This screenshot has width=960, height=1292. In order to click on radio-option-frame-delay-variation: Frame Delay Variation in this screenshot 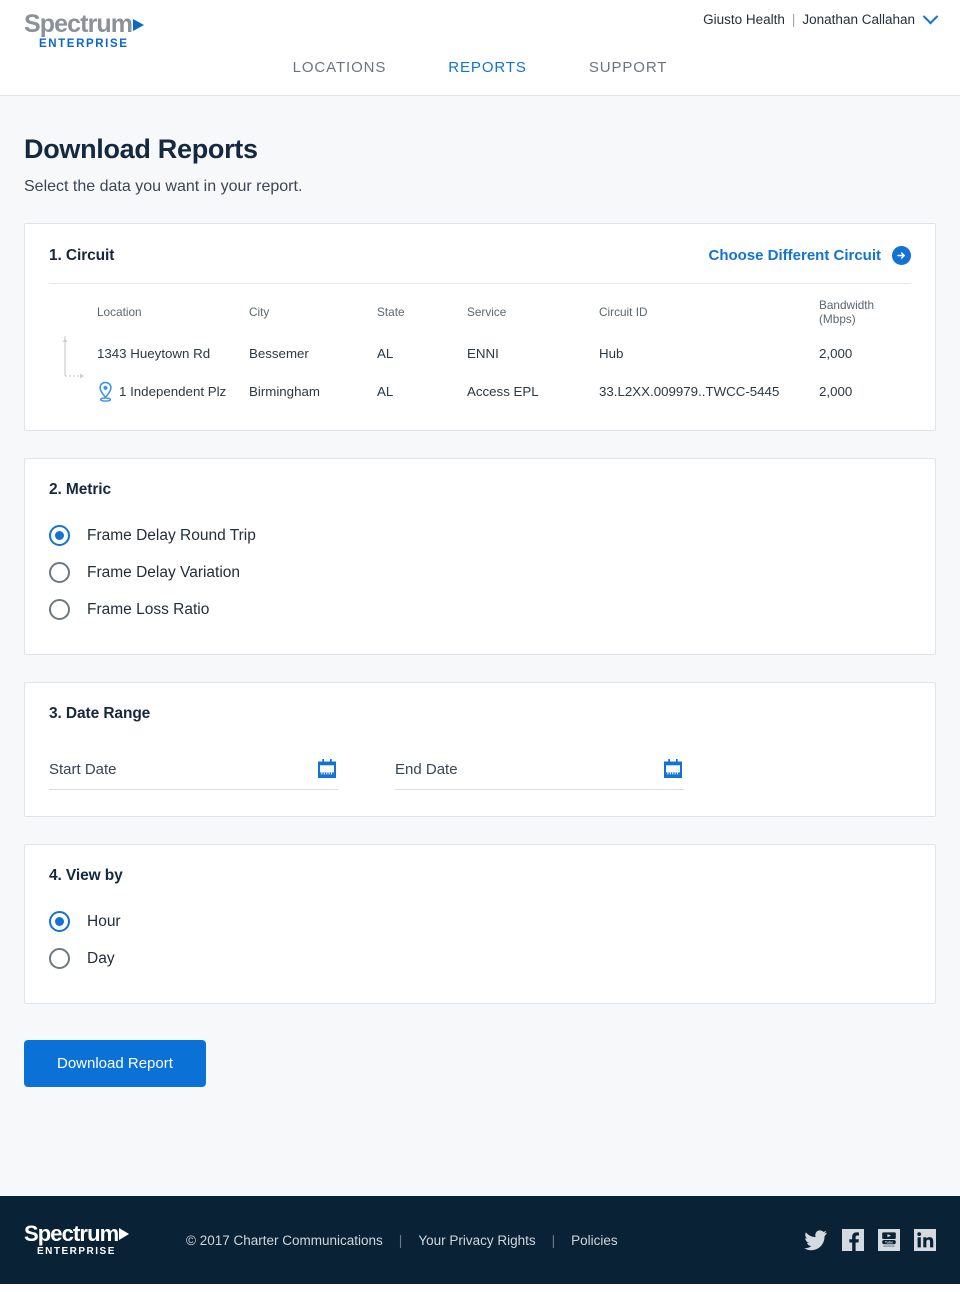, I will do `click(480, 572)`.